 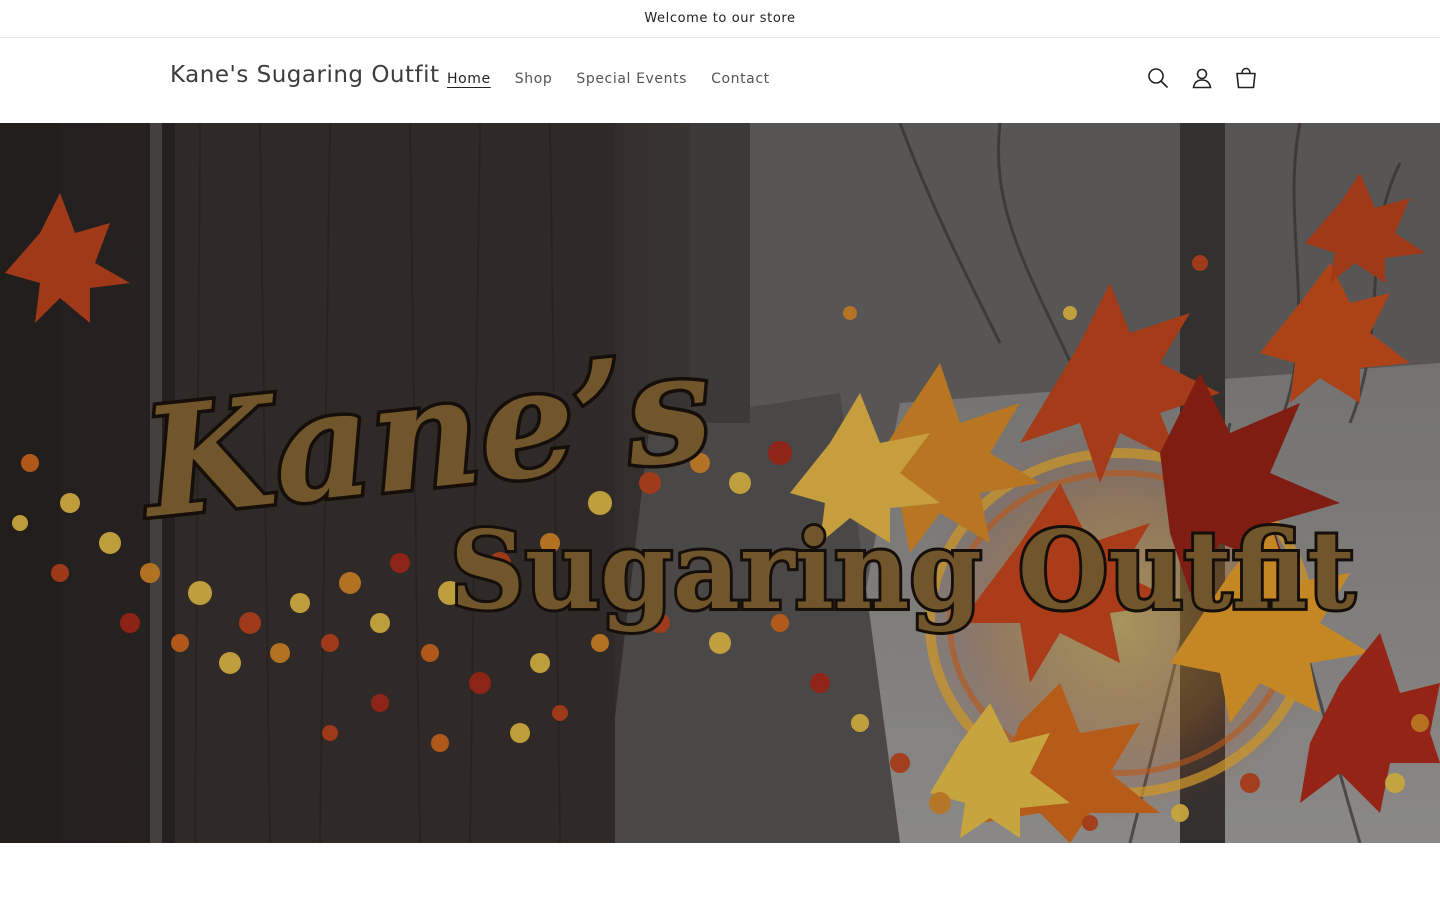 I want to click on account-button, so click(x=1202, y=78).